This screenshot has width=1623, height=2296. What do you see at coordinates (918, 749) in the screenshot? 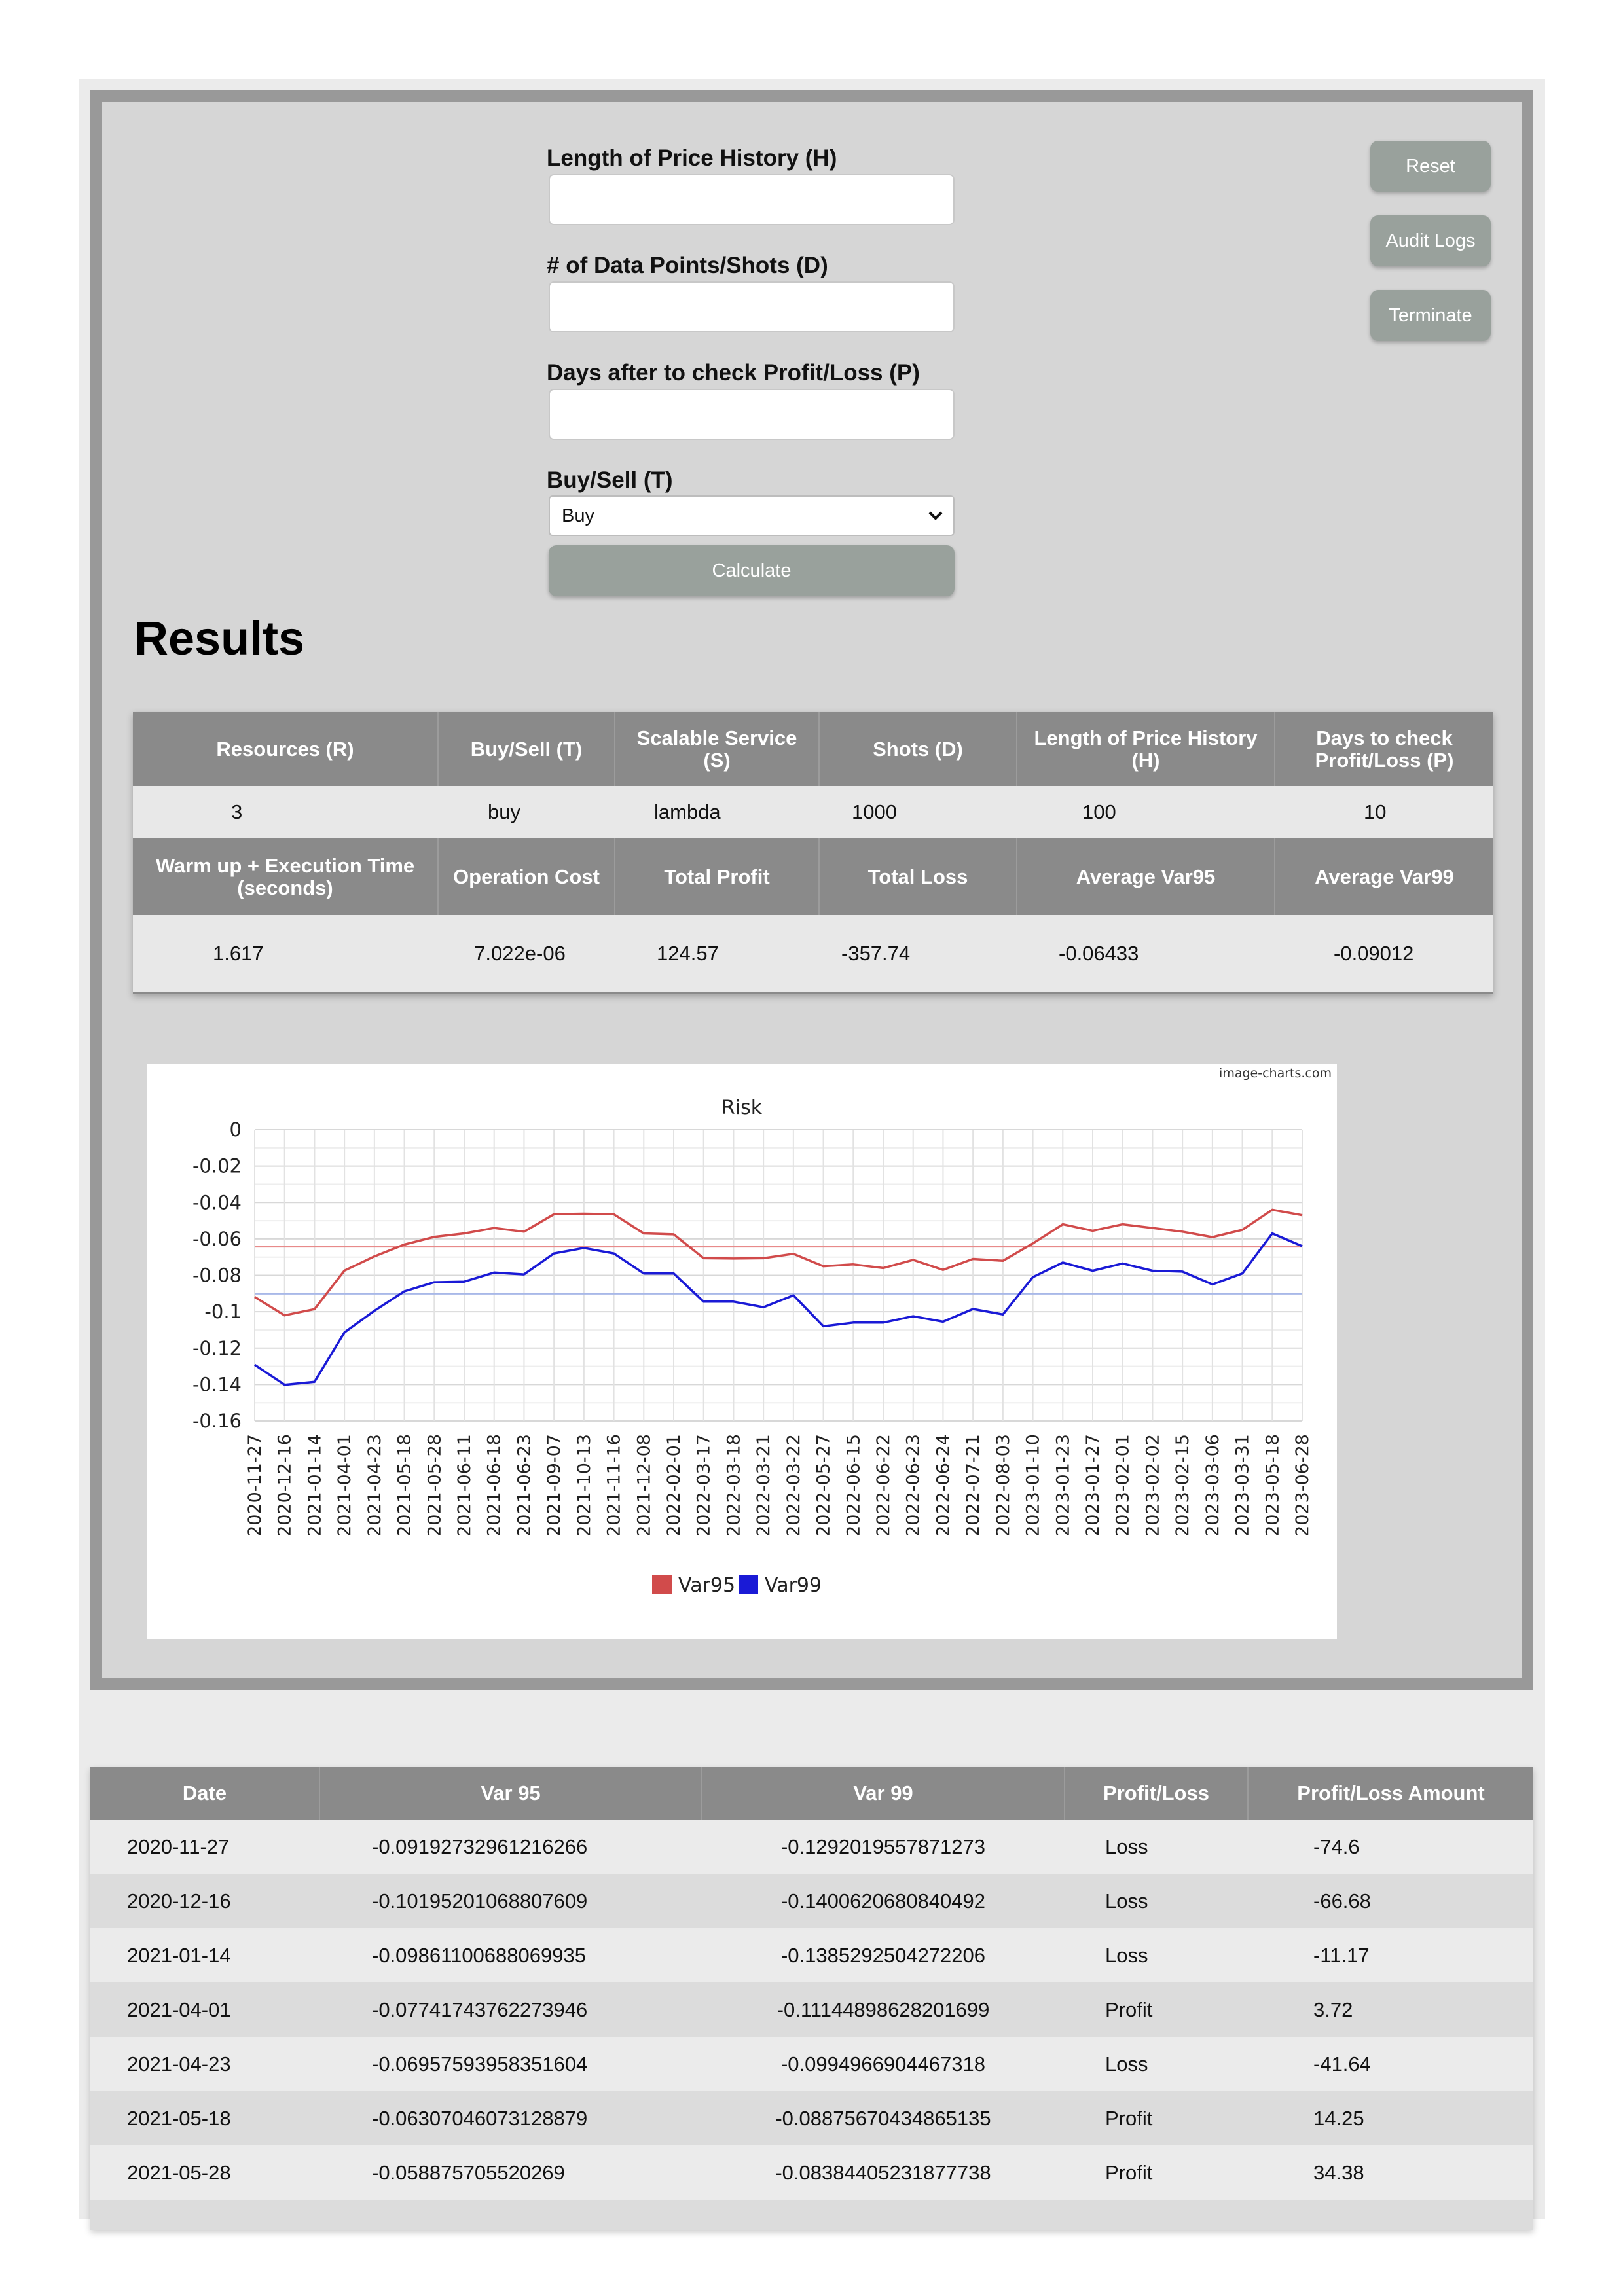
I see `header-shots: Shots (D)` at bounding box center [918, 749].